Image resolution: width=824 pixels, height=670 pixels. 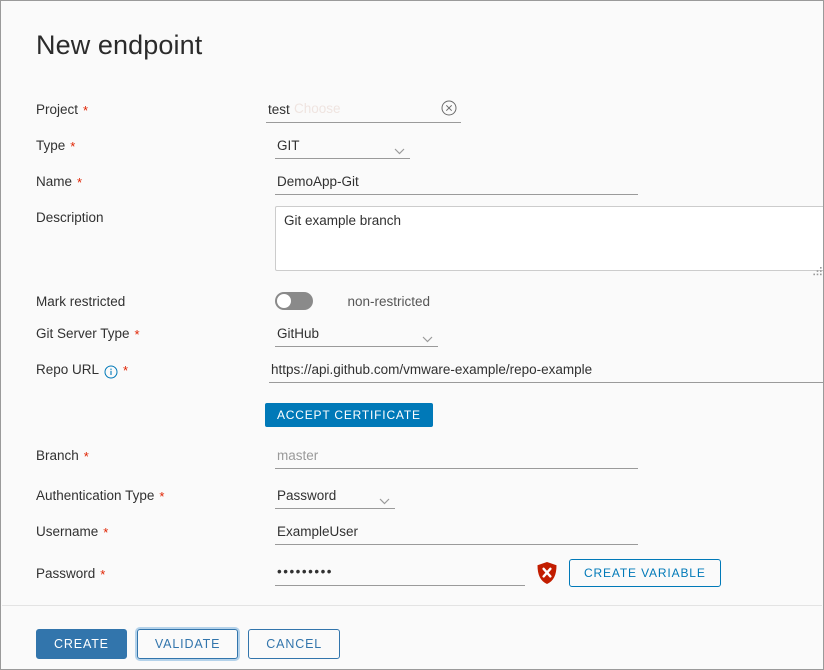 What do you see at coordinates (57, 109) in the screenshot?
I see `project-label-text: Project` at bounding box center [57, 109].